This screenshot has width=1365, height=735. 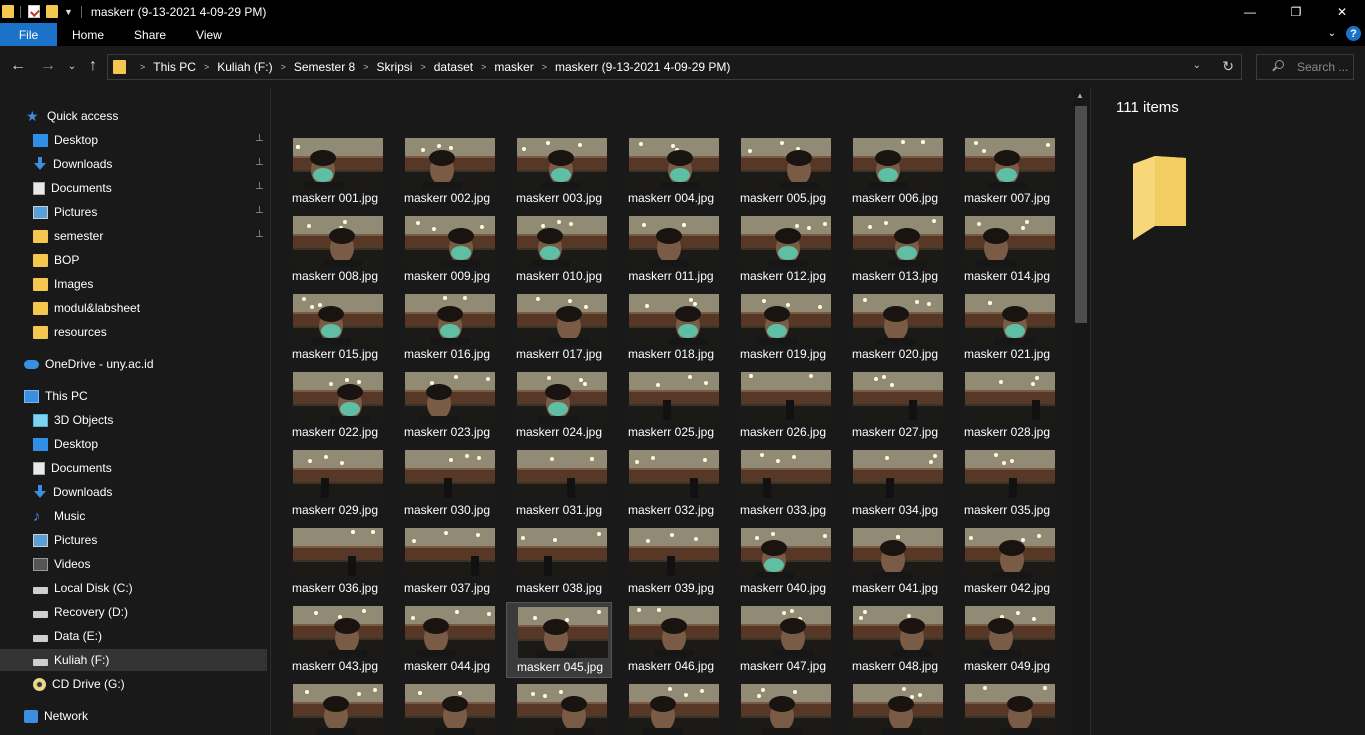 I want to click on file-tile: maskerr 001.jpg, so click(x=335, y=172).